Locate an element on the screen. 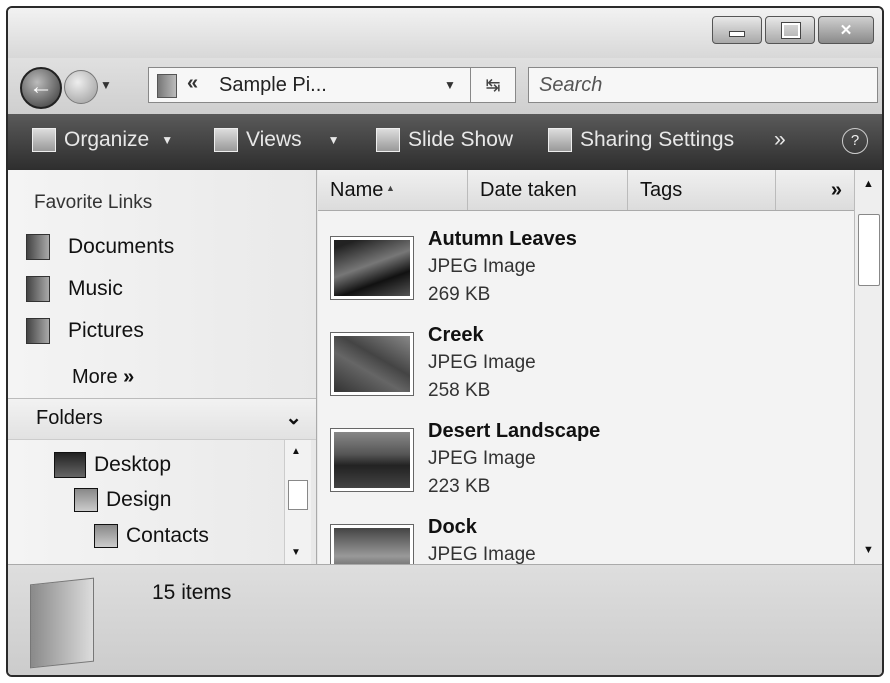 The height and width of the screenshot is (683, 890). folder-tree: Desktop Design Contacts is located at coordinates (146, 502).